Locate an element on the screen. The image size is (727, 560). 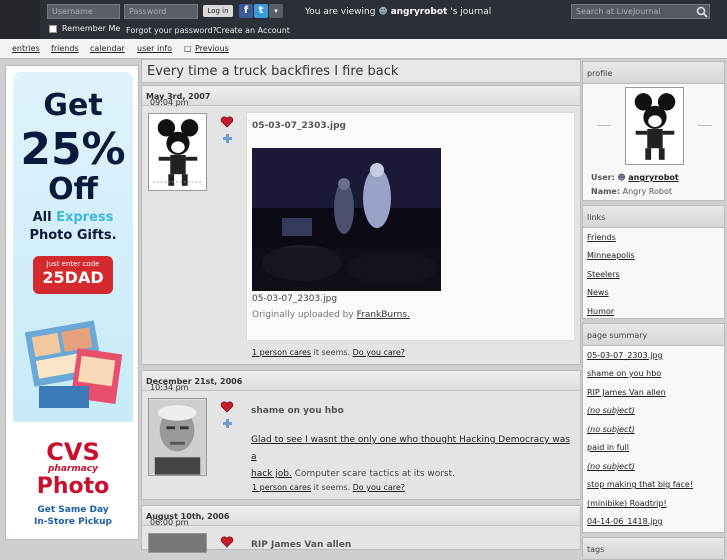
name-label: Name: is located at coordinates (606, 191).